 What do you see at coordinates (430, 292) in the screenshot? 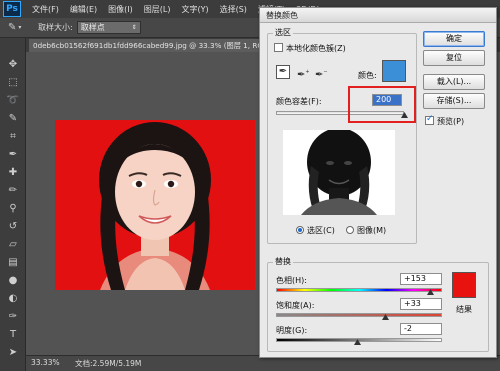
I see `hue-slider-thumb` at bounding box center [430, 292].